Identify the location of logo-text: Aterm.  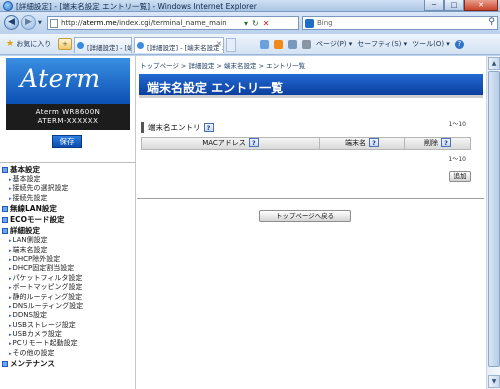
(60, 78).